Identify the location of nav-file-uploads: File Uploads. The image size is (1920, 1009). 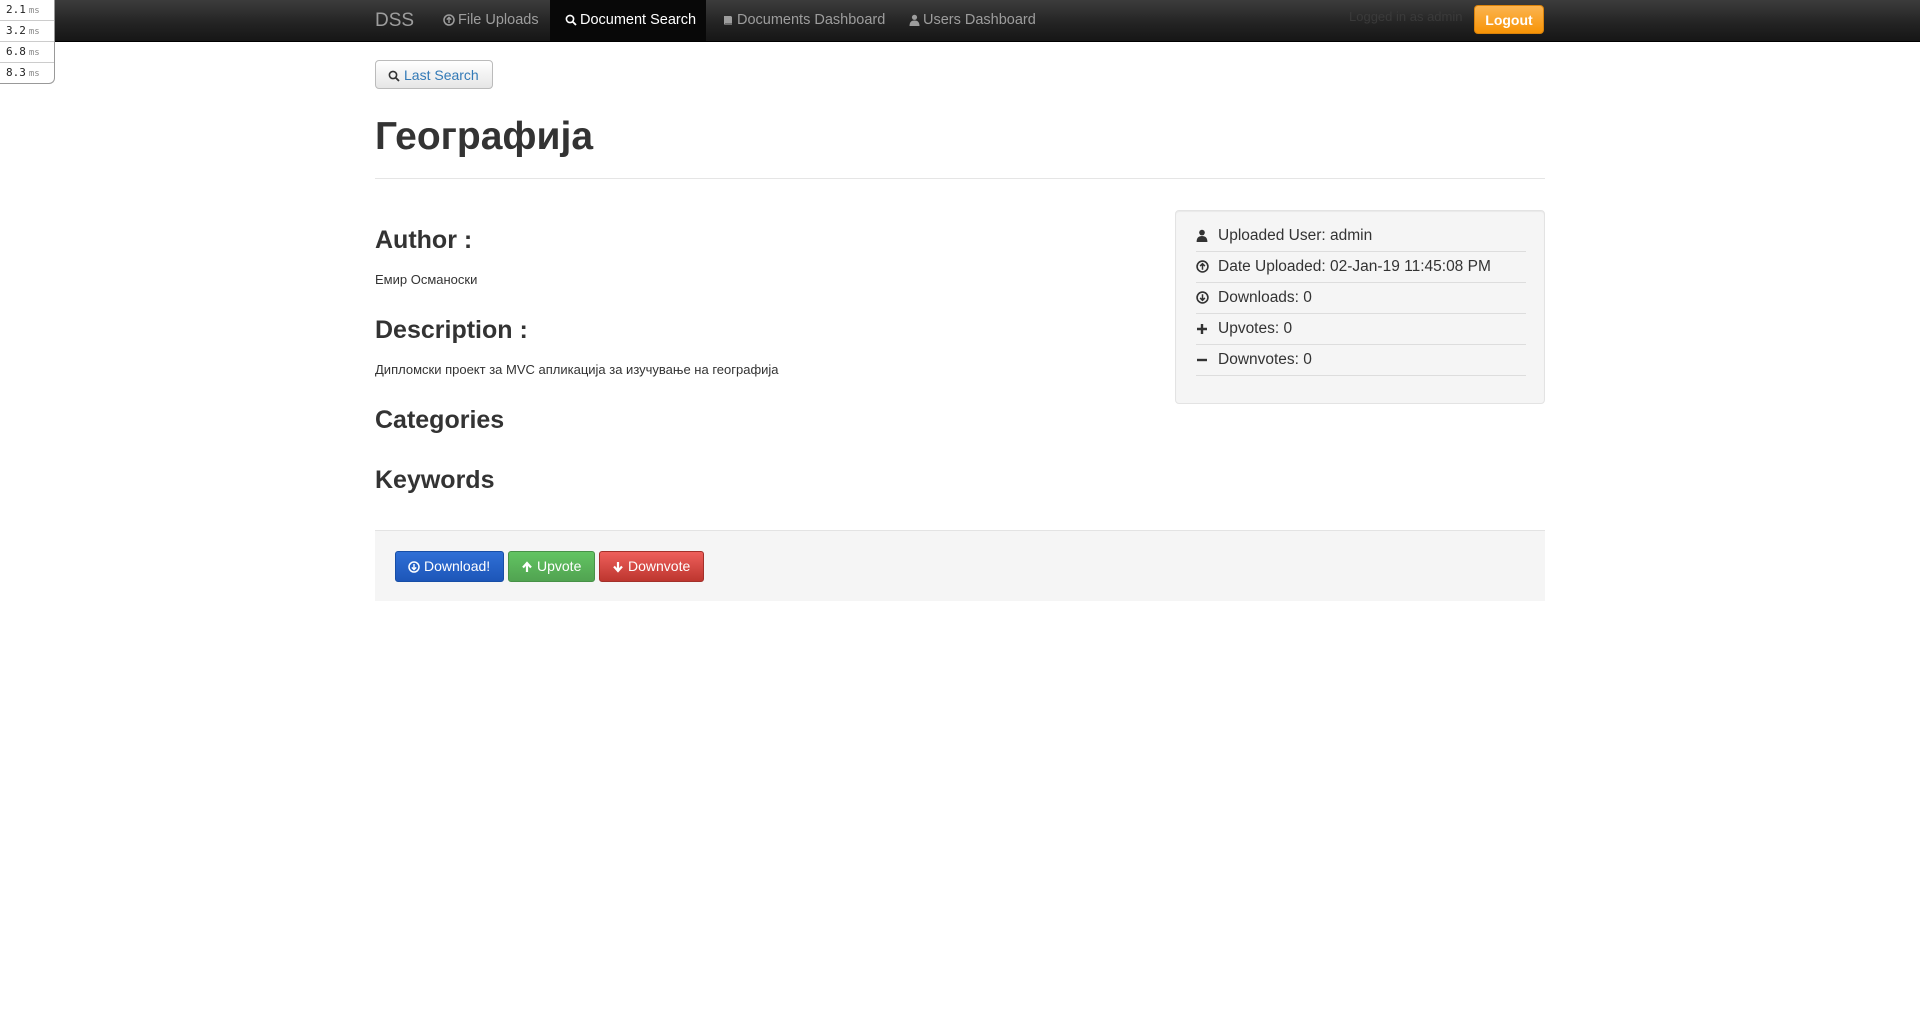
(491, 20).